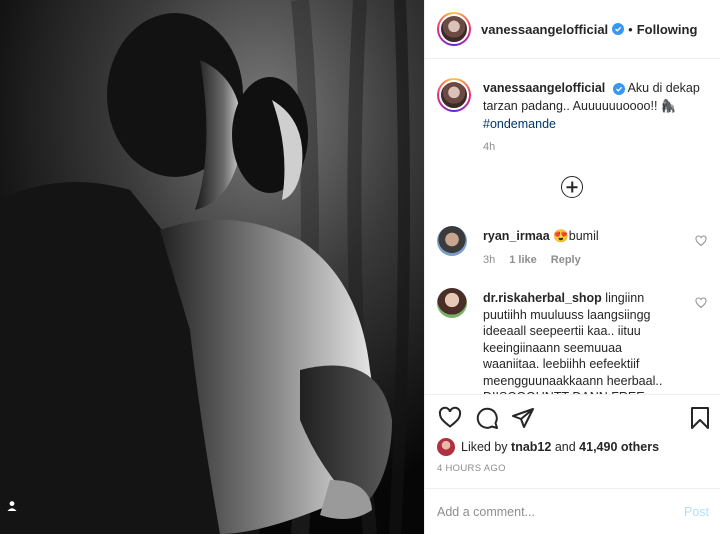 The height and width of the screenshot is (534, 720). Describe the element at coordinates (471, 468) in the screenshot. I see `post-timestamp: 4 HOURS AGO` at that location.